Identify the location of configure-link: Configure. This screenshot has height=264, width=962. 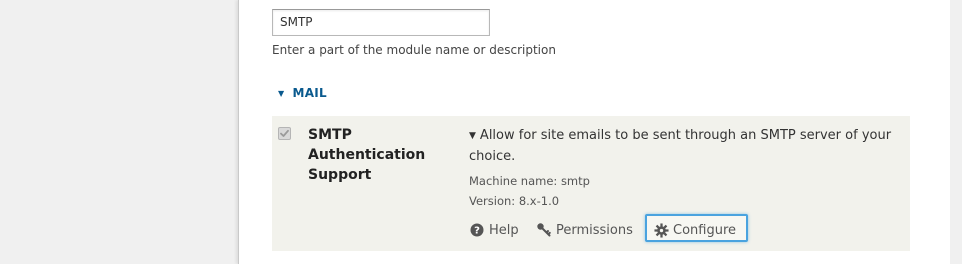
(694, 230).